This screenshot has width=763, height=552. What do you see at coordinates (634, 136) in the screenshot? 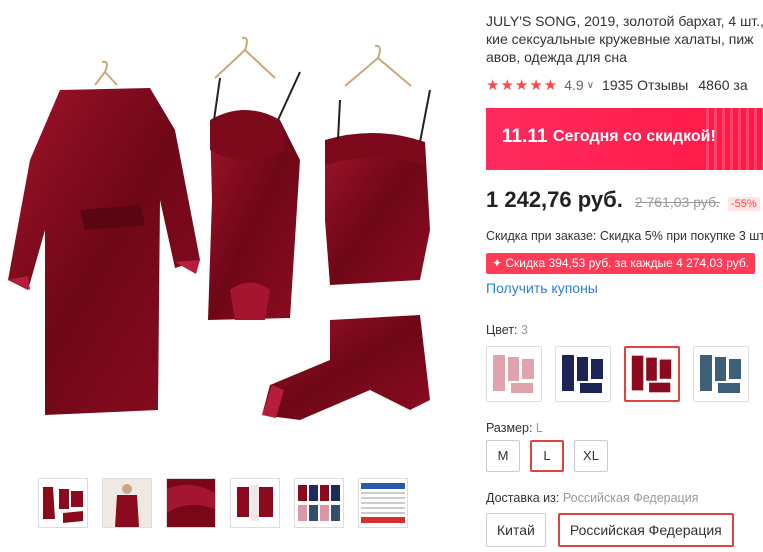
I see `banner-text: Сегодня со скидкой!` at bounding box center [634, 136].